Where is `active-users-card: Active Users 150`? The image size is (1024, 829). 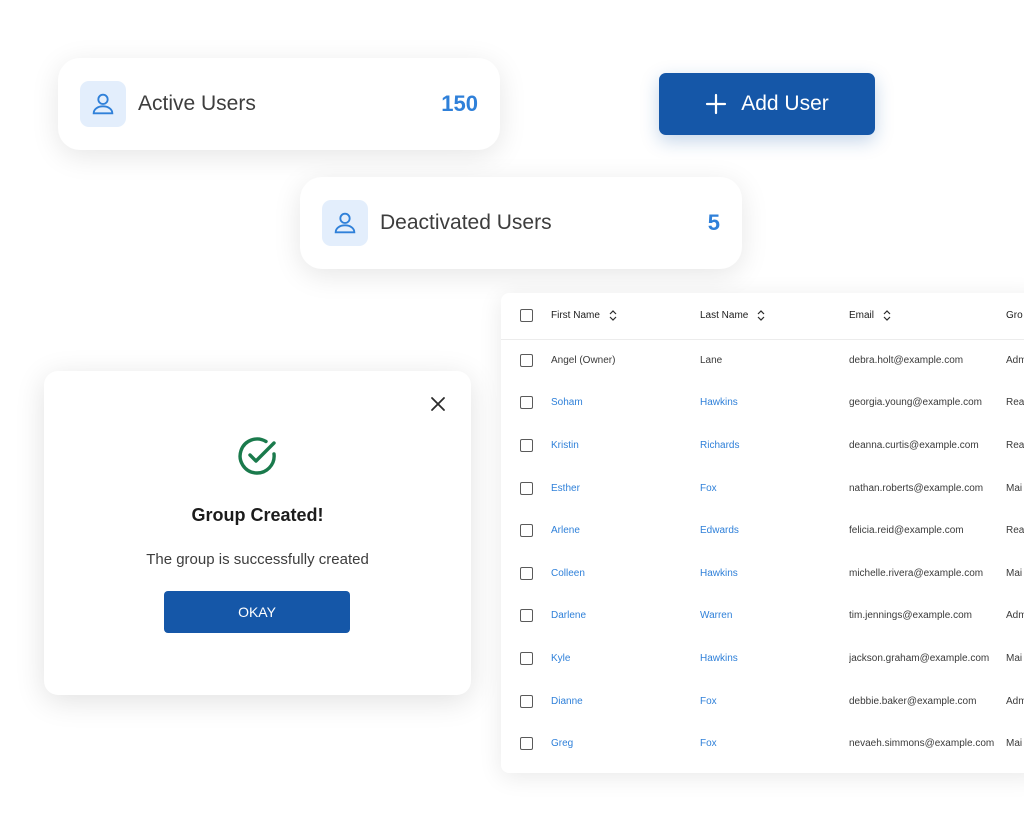
active-users-card: Active Users 150 is located at coordinates (279, 104).